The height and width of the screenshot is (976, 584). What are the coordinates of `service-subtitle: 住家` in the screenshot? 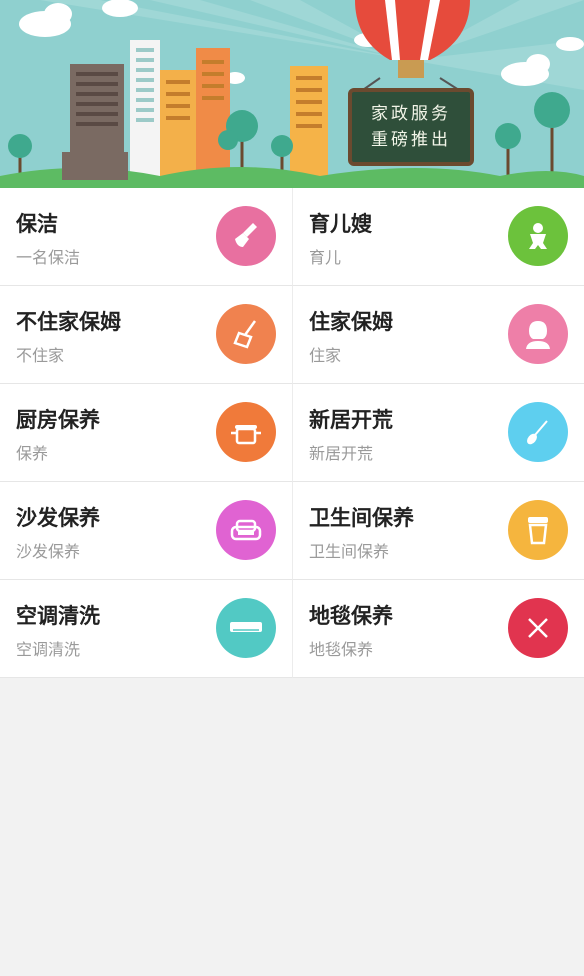 It's located at (325, 355).